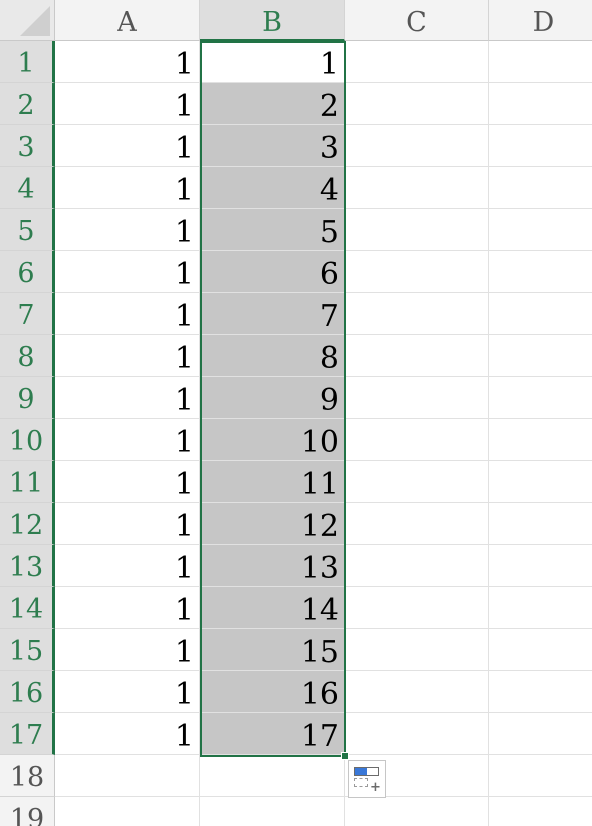 The width and height of the screenshot is (592, 826). Describe the element at coordinates (417, 692) in the screenshot. I see `cell-c16` at that location.